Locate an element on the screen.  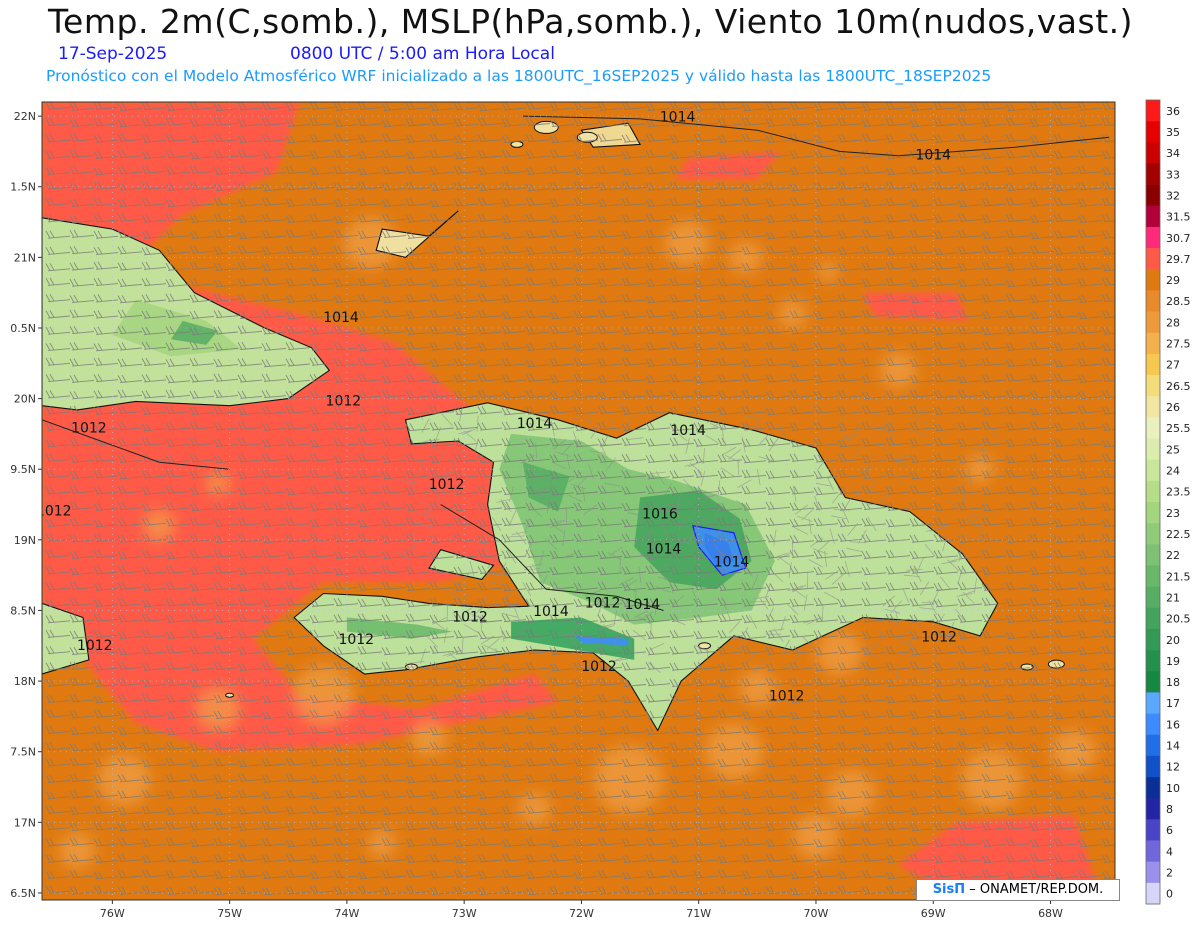
colorbar-label: 28.5 is located at coordinates (1178, 301).